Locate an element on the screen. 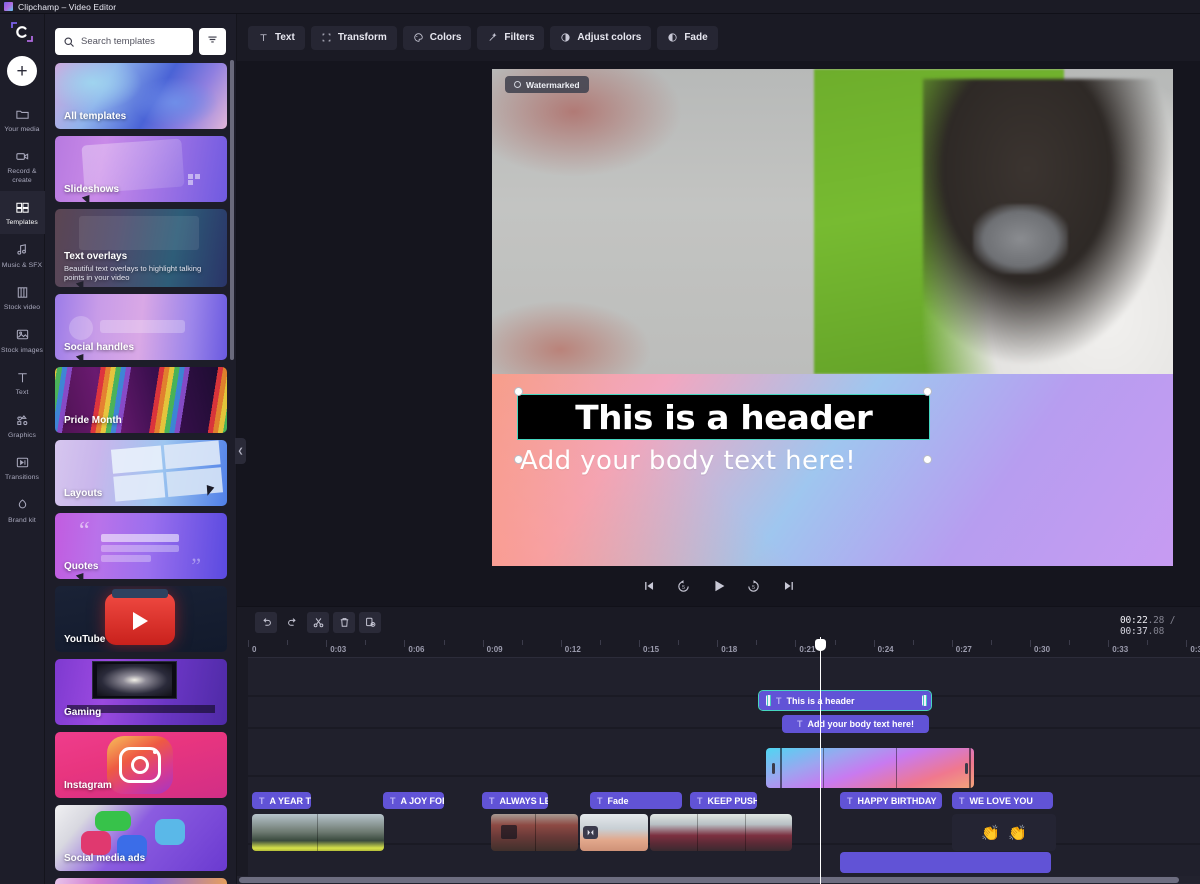 This screenshot has width=1200, height=884. resize-handle-bottom-left is located at coordinates (518, 459).